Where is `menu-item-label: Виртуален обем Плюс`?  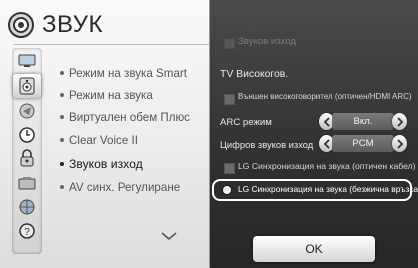 menu-item-label: Виртуален обем Плюс is located at coordinates (129, 117).